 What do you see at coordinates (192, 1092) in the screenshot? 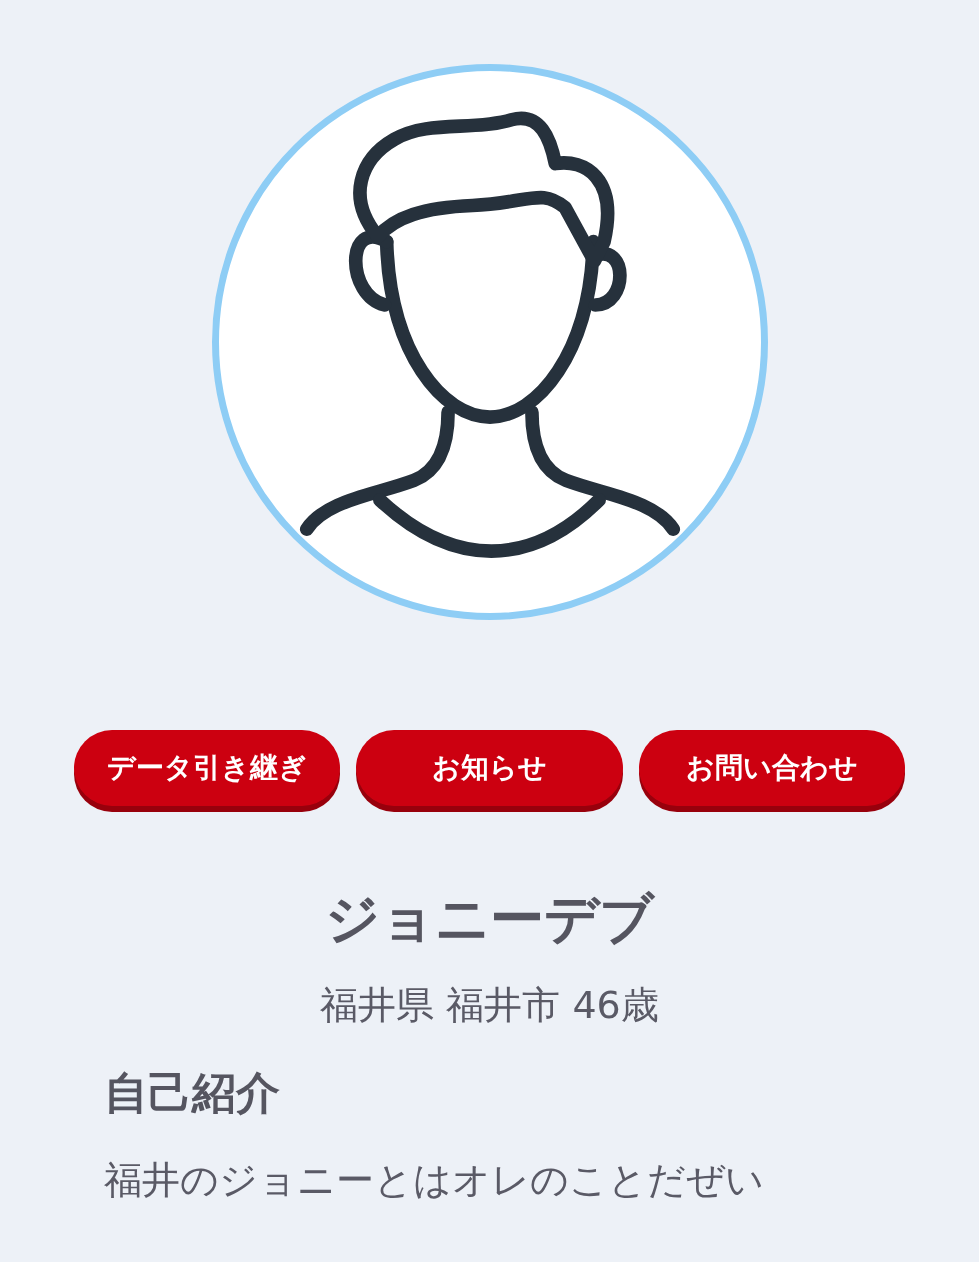
I see `section-heading: 自己紹介` at bounding box center [192, 1092].